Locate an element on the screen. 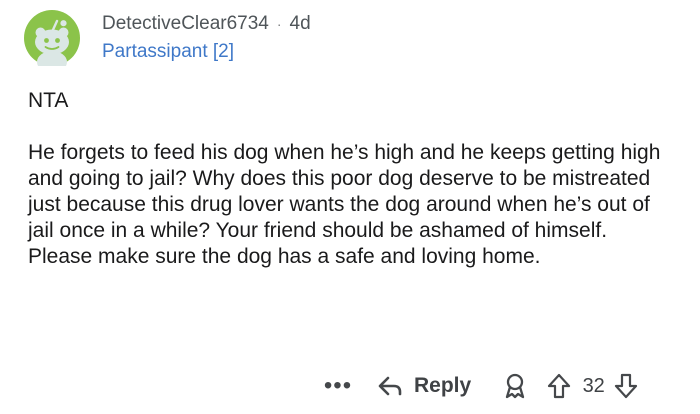 Image resolution: width=700 pixels, height=414 pixels. downvote-arrow-icon is located at coordinates (626, 386).